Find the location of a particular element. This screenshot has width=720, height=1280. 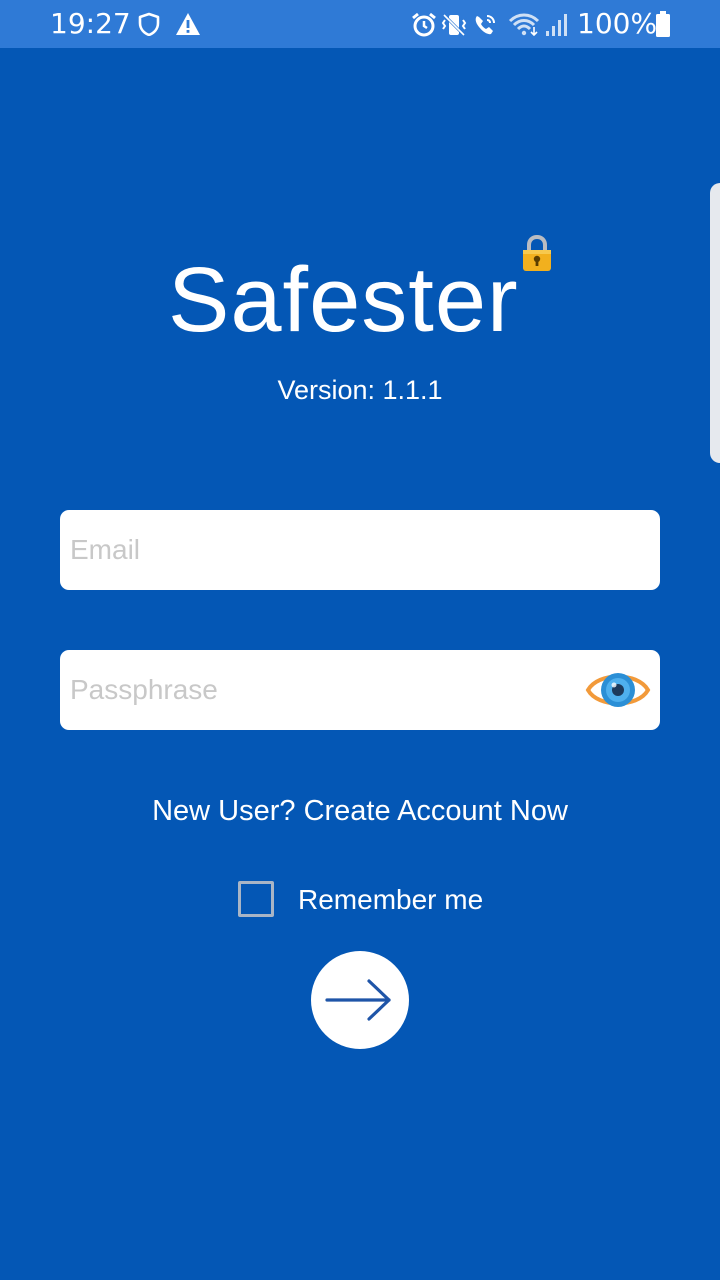

create-account-link: New User? Create Account Now is located at coordinates (360, 811).